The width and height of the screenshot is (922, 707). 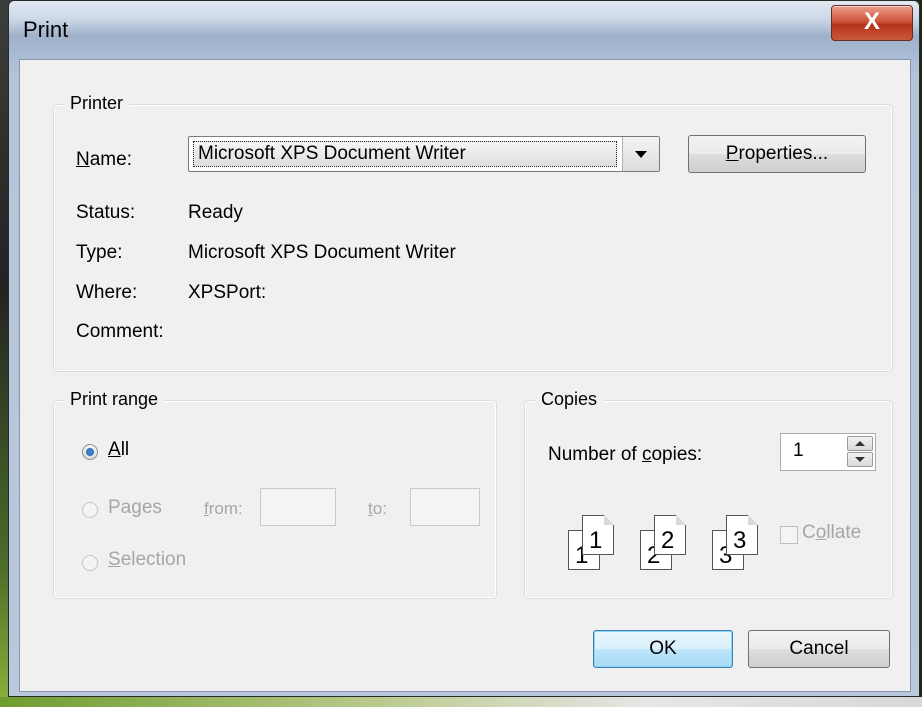 What do you see at coordinates (789, 535) in the screenshot?
I see `collate-checkbox` at bounding box center [789, 535].